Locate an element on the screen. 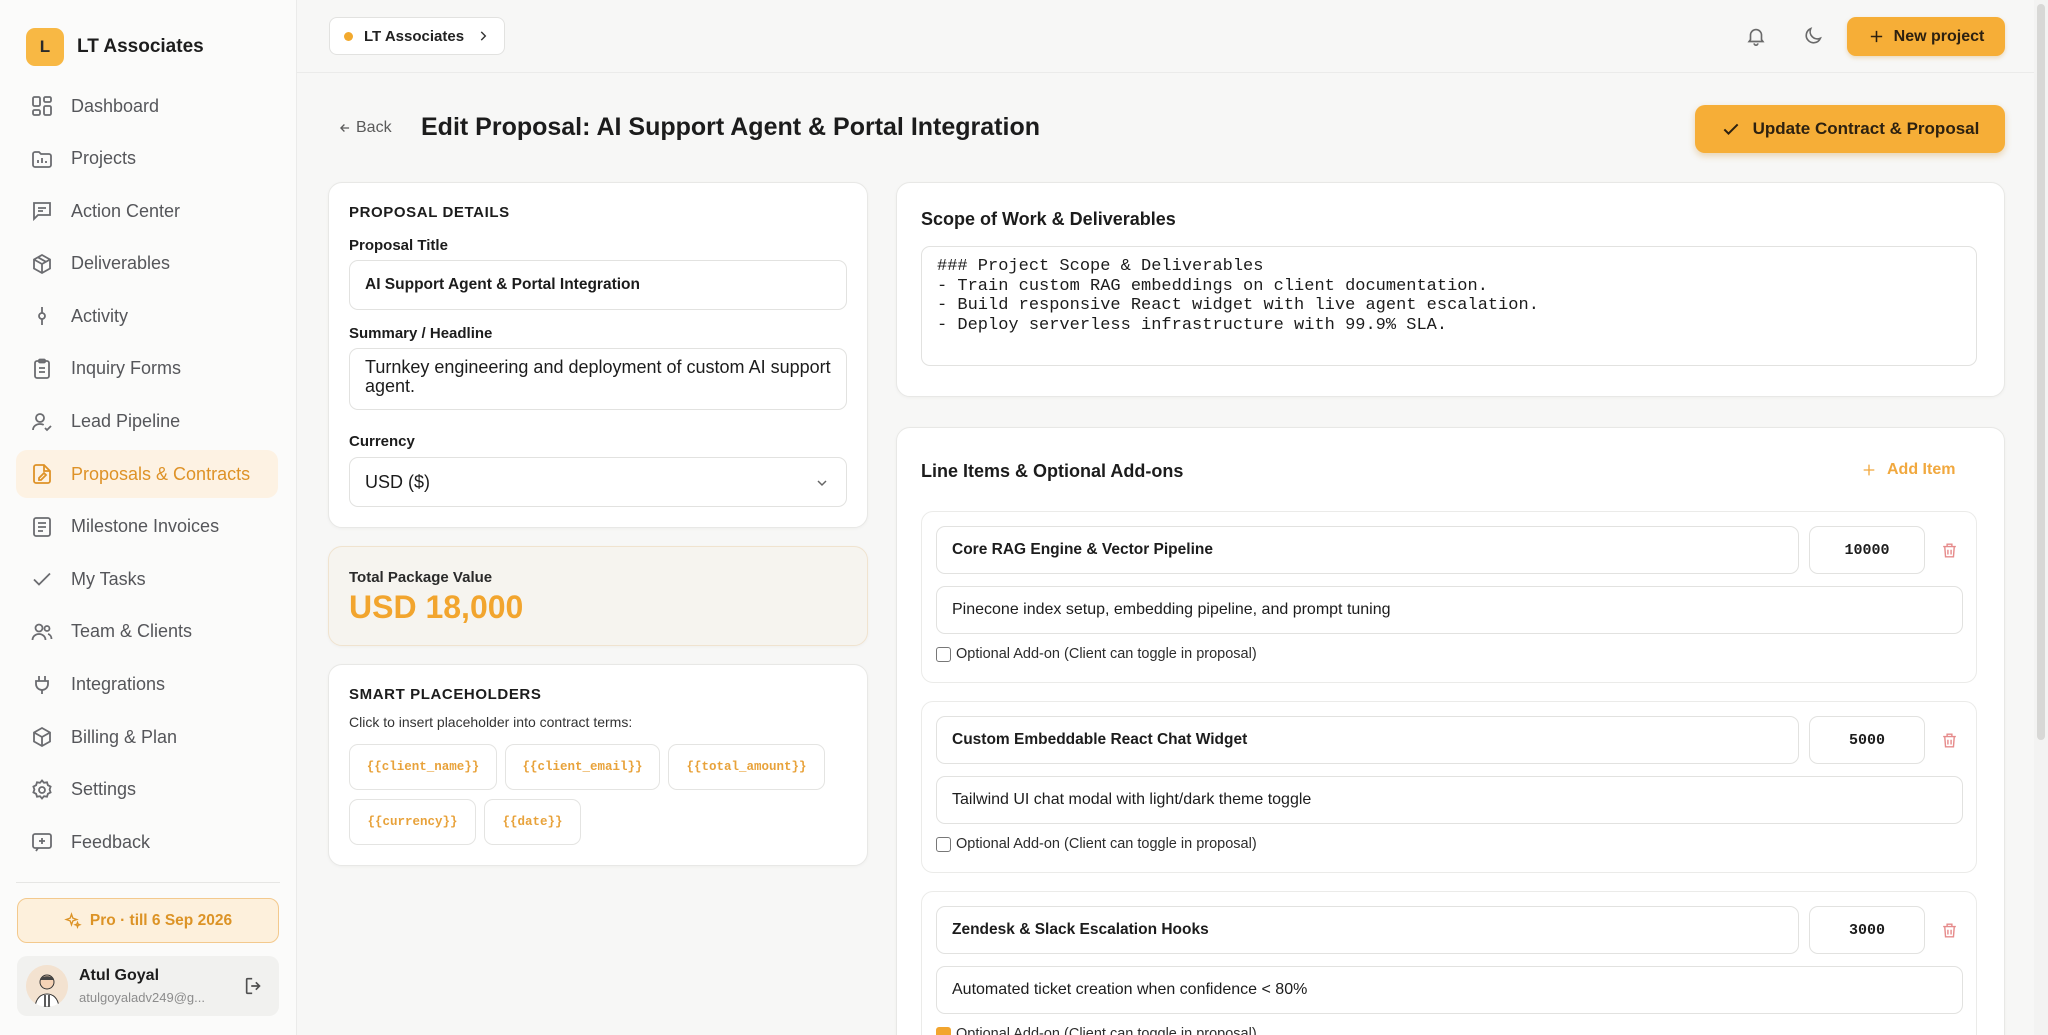 The height and width of the screenshot is (1035, 2048). plug-icon is located at coordinates (42, 685).